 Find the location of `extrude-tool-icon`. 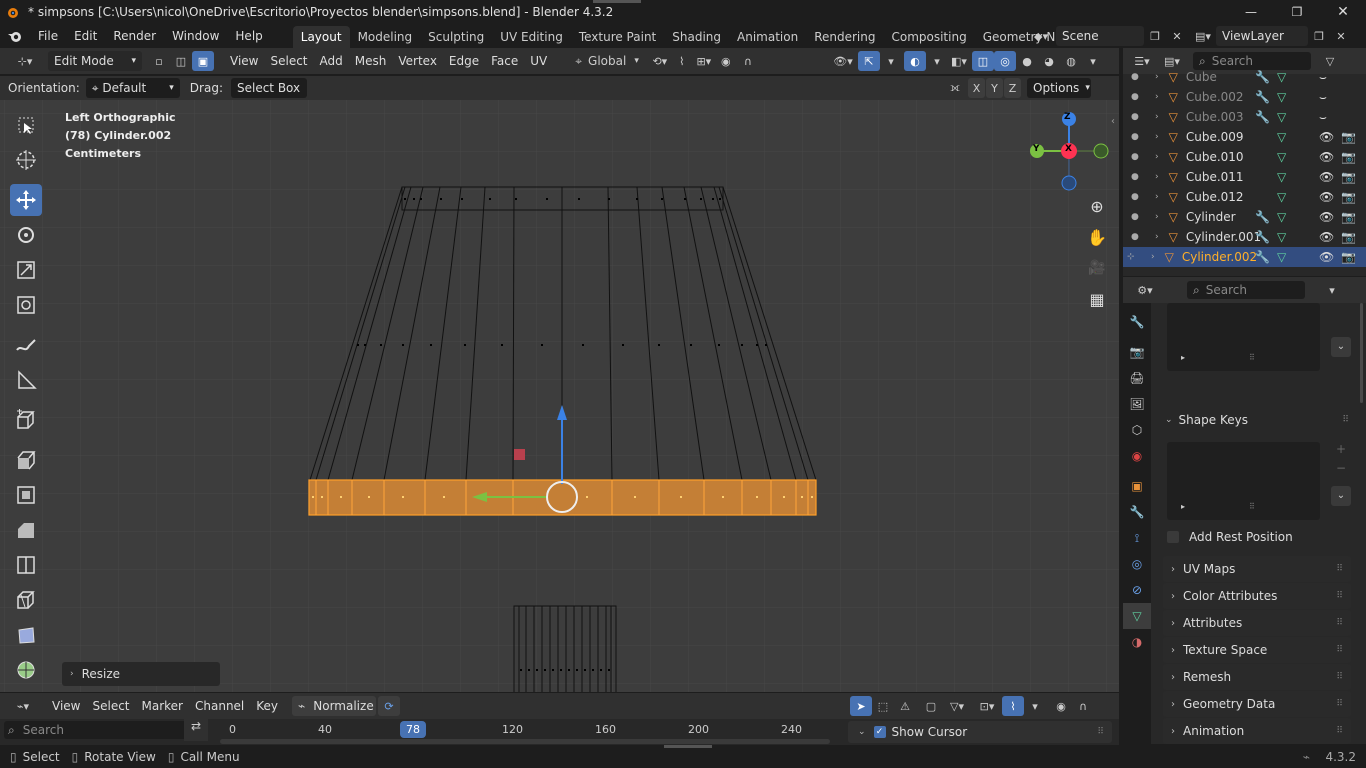

extrude-tool-icon is located at coordinates (26, 460).